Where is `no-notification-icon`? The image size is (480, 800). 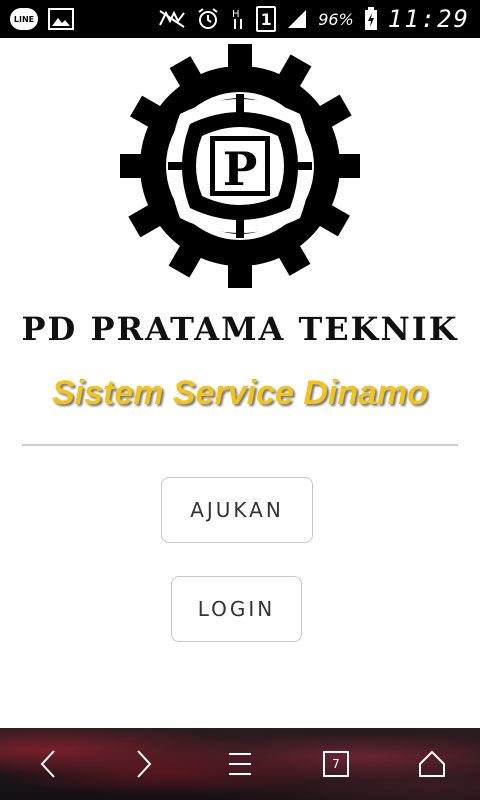
no-notification-icon is located at coordinates (172, 19).